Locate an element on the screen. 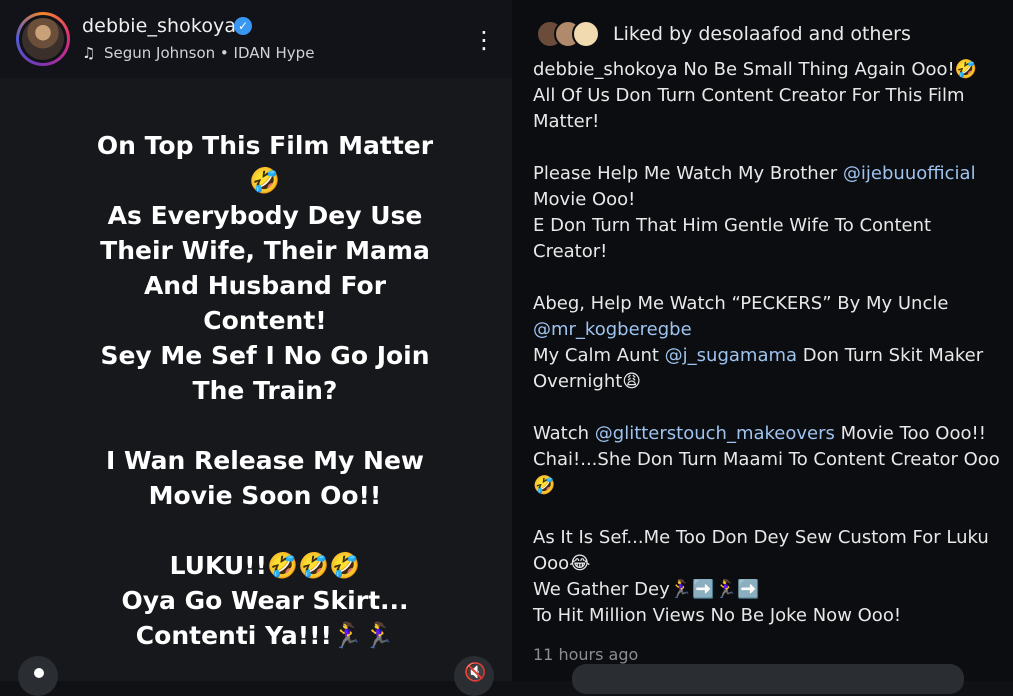  caption-line: To Hit Million Views No Be Joke Now Ooo! is located at coordinates (717, 615).